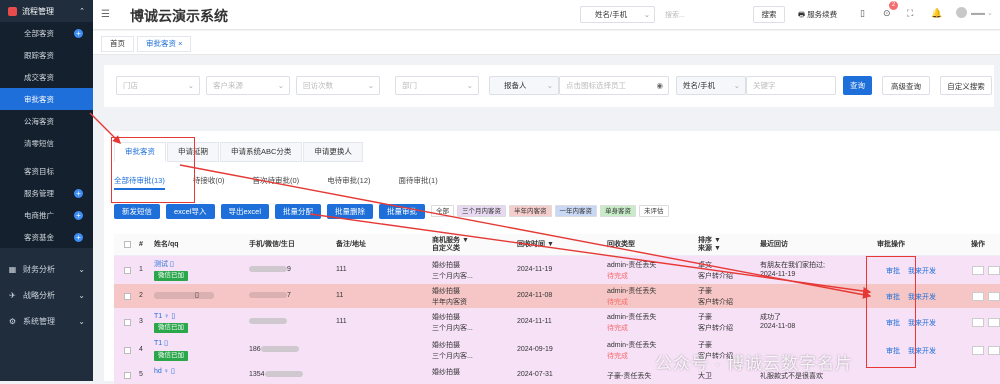  What do you see at coordinates (590, 254) in the screenshot?
I see `arrow-batch-to-actions` at bounding box center [590, 254].